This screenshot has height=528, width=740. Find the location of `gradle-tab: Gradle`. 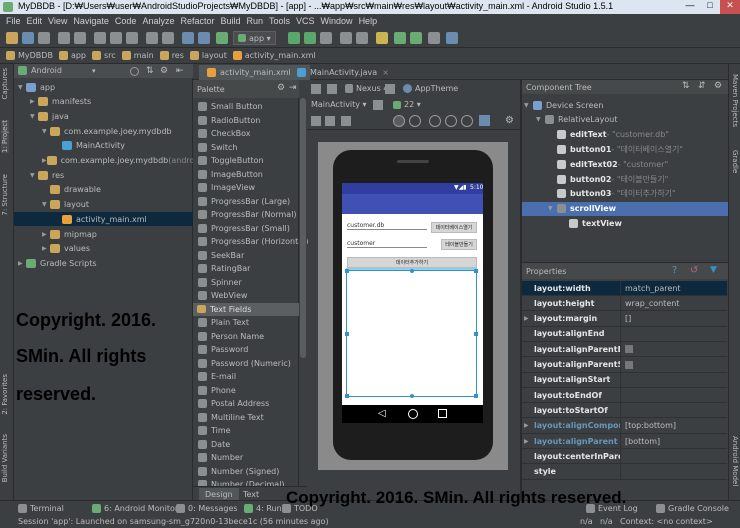

gradle-tab: Gradle is located at coordinates (735, 161).